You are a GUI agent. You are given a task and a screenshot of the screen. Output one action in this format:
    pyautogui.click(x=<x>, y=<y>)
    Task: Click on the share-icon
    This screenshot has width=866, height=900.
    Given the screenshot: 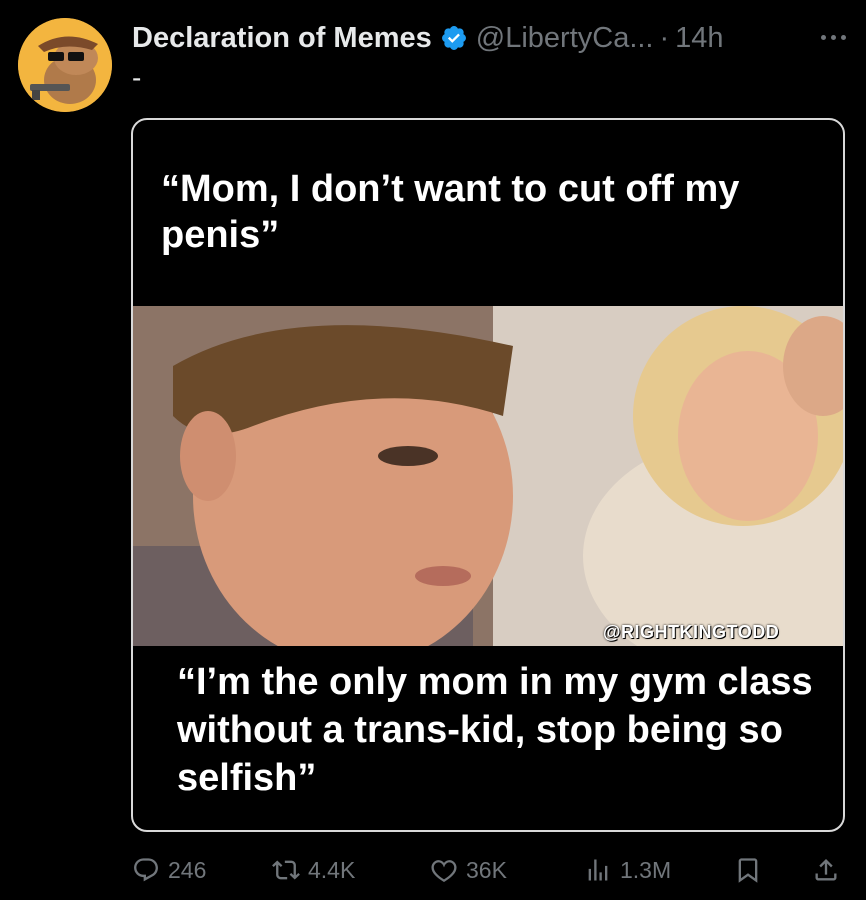 What is the action you would take?
    pyautogui.click(x=826, y=870)
    